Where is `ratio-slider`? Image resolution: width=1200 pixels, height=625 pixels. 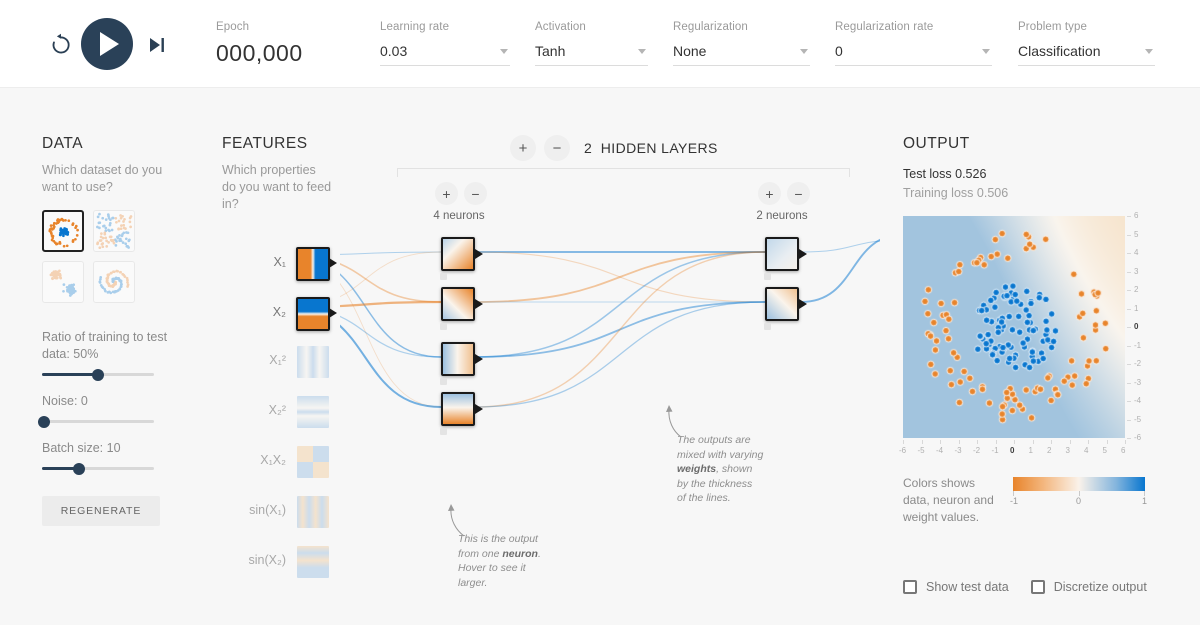 ratio-slider is located at coordinates (98, 374).